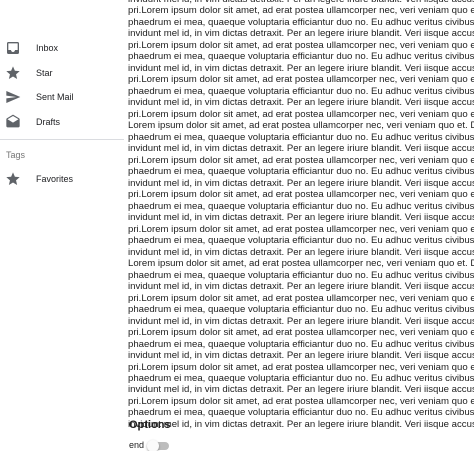 The image size is (474, 451). I want to click on sidebar-item-sent-mail: Sent Mail, so click(62, 97).